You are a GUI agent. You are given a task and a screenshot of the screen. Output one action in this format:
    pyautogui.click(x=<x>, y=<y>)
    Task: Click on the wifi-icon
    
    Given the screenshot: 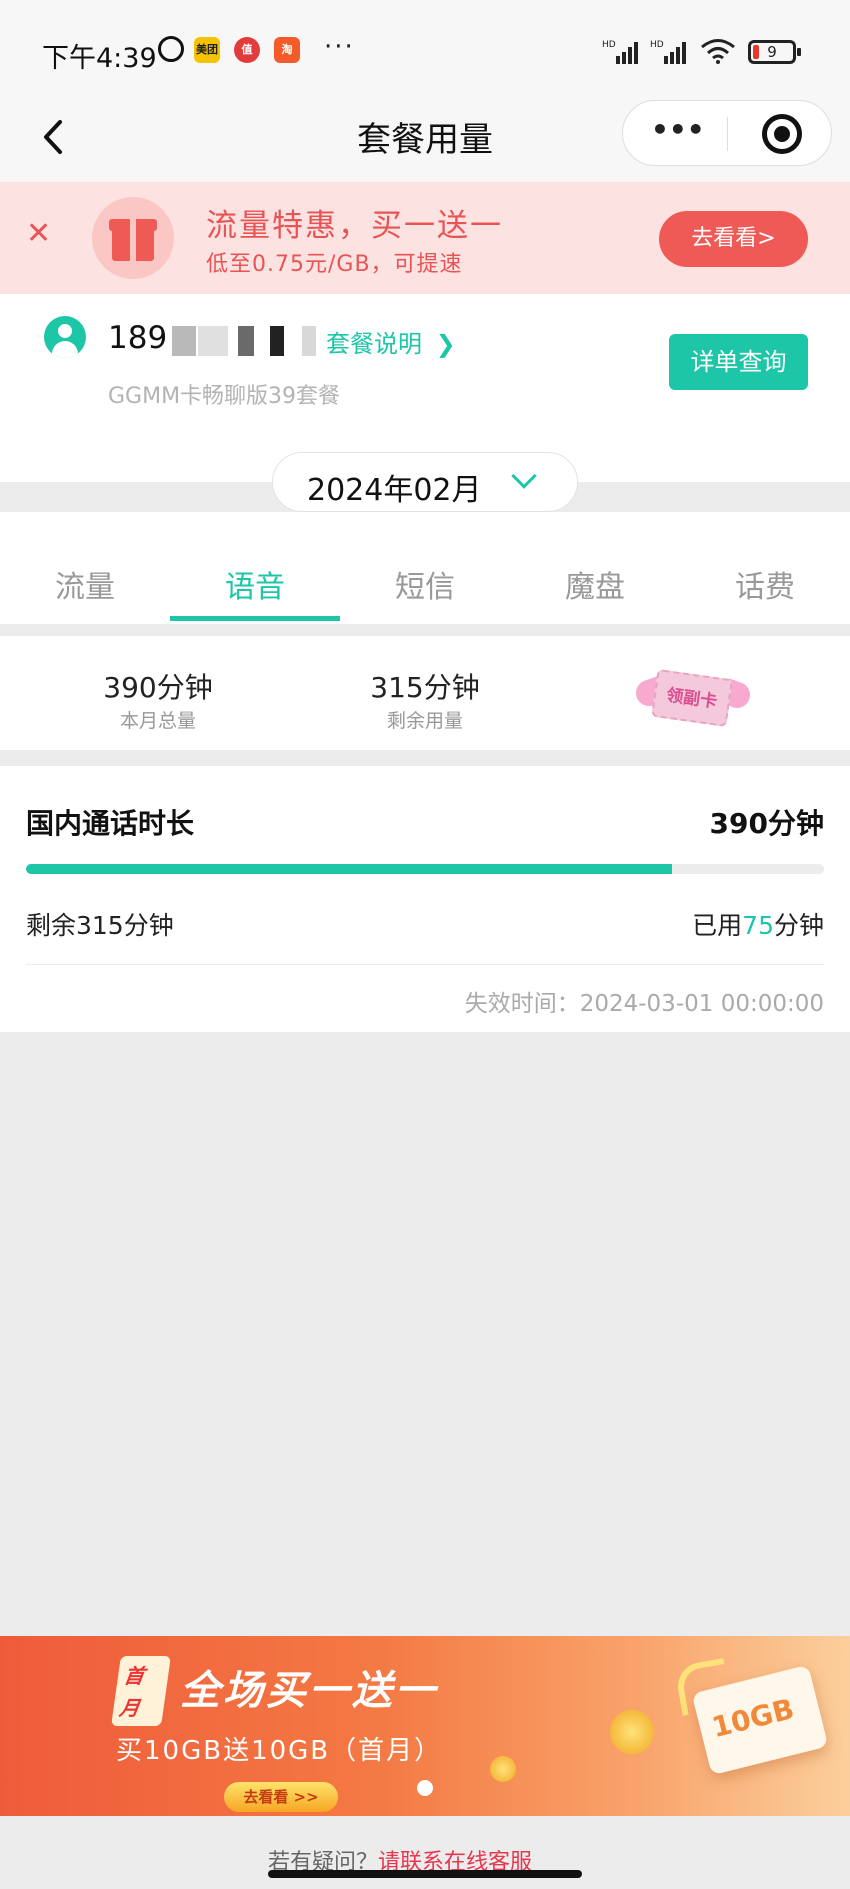 What is the action you would take?
    pyautogui.click(x=718, y=51)
    